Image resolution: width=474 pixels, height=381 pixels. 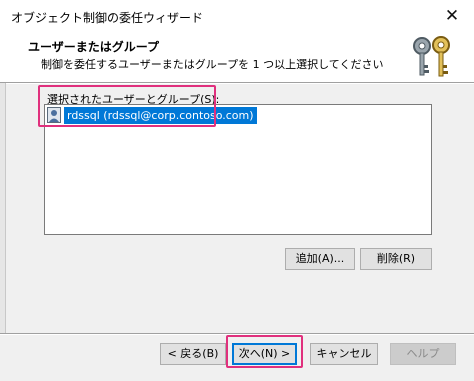 What do you see at coordinates (344, 354) in the screenshot?
I see `cancel-button: キャンセル` at bounding box center [344, 354].